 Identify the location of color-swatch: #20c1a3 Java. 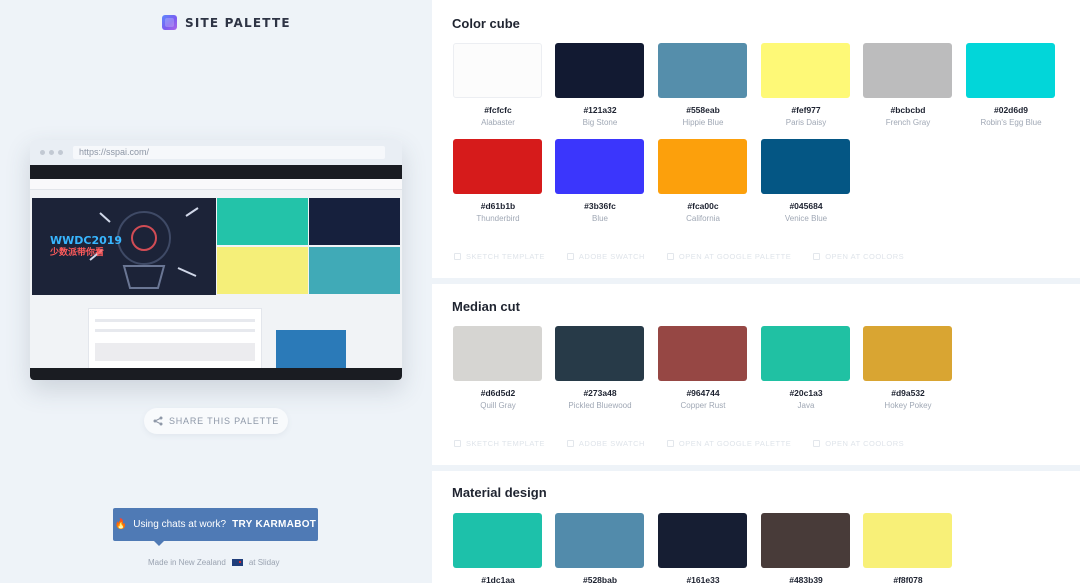
(806, 368).